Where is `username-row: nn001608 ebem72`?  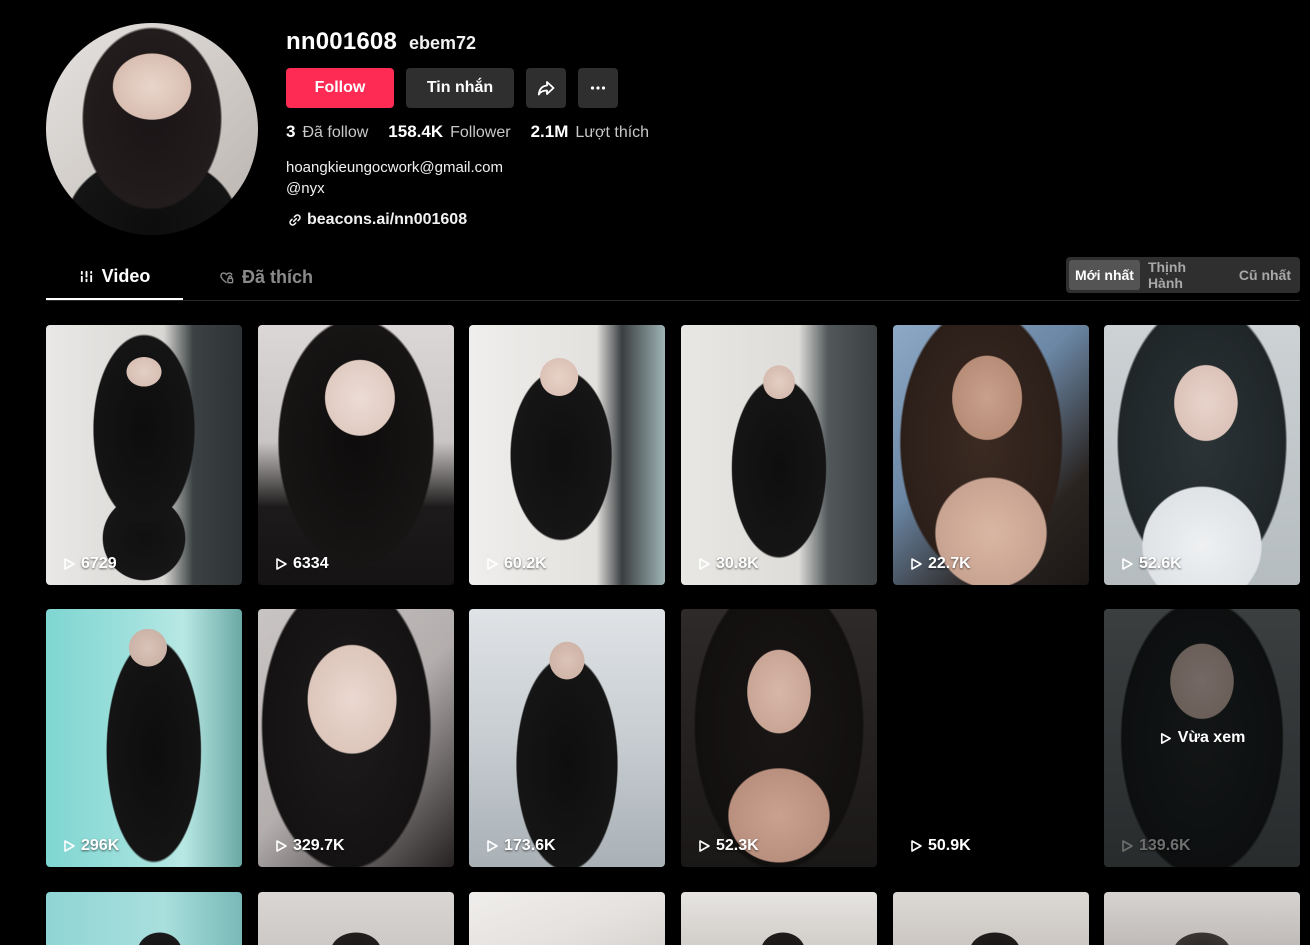 username-row: nn001608 ebem72 is located at coordinates (381, 42).